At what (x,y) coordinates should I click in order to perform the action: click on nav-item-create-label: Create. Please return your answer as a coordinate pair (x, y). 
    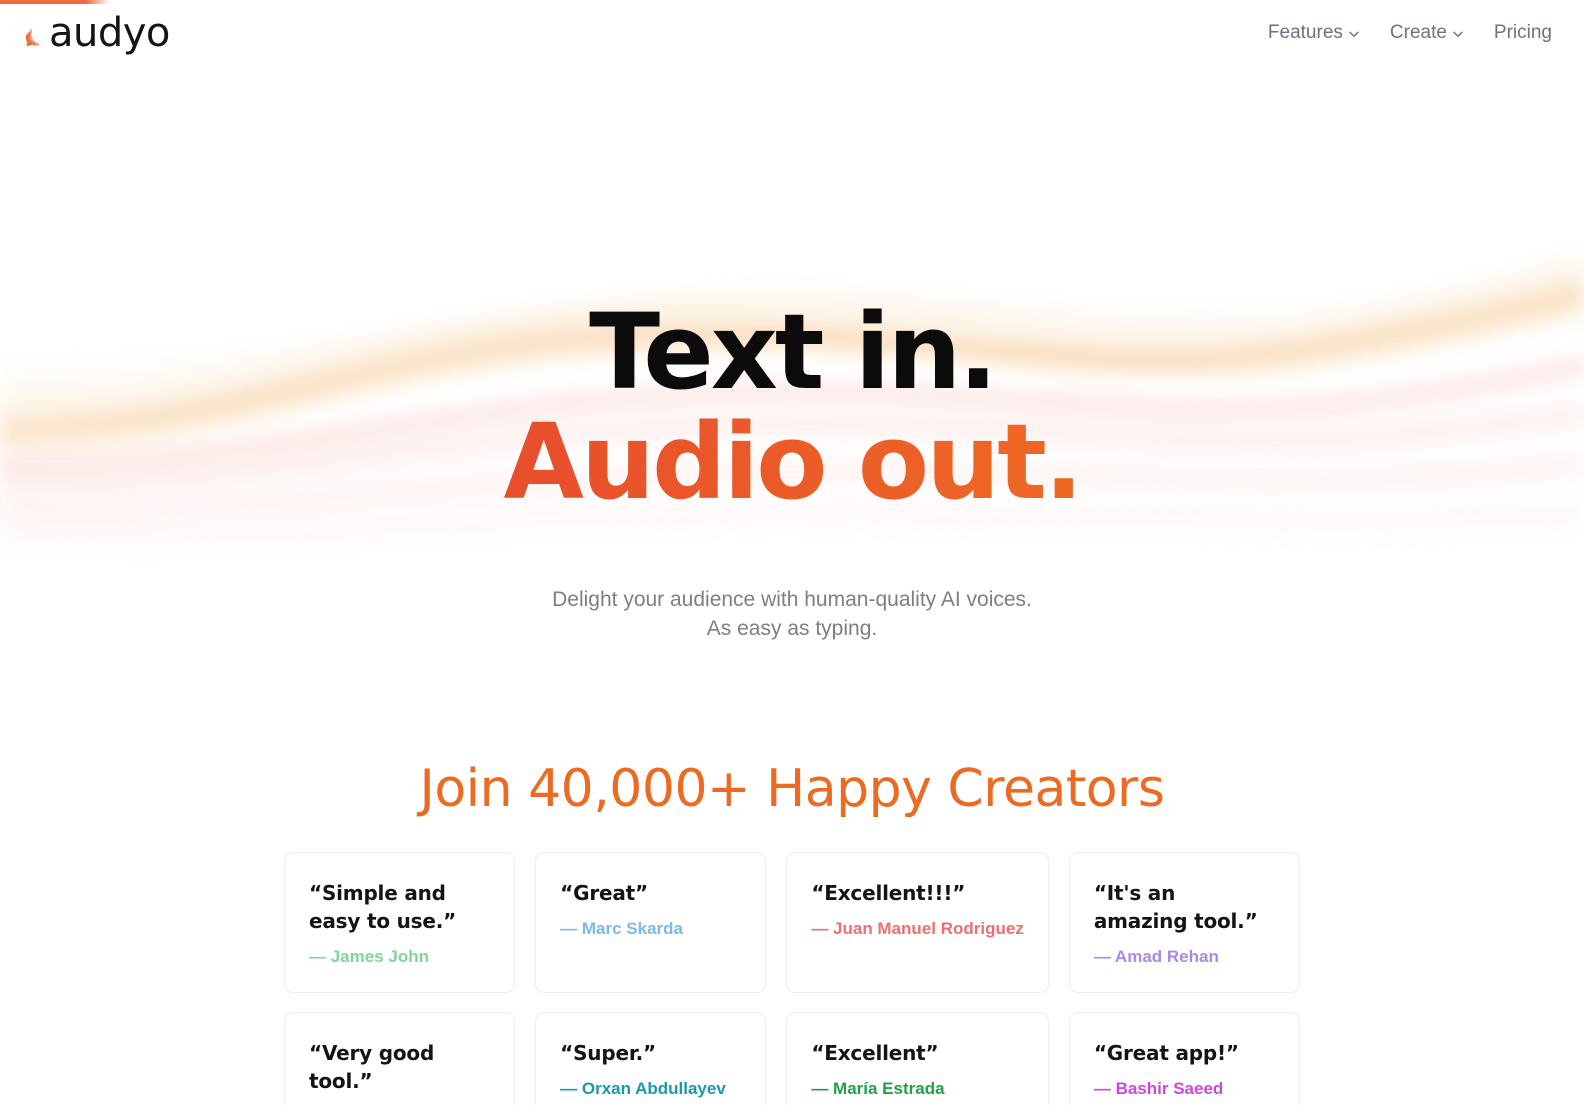
    Looking at the image, I should click on (1418, 32).